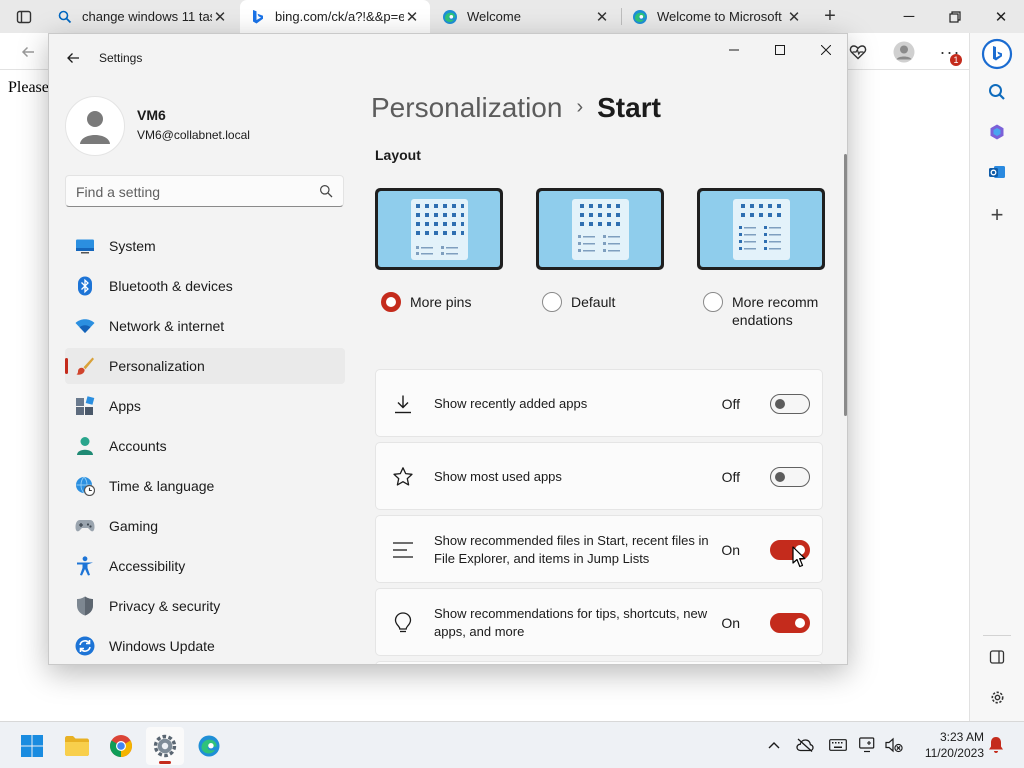  What do you see at coordinates (894, 745) in the screenshot?
I see `volume-muted-button` at bounding box center [894, 745].